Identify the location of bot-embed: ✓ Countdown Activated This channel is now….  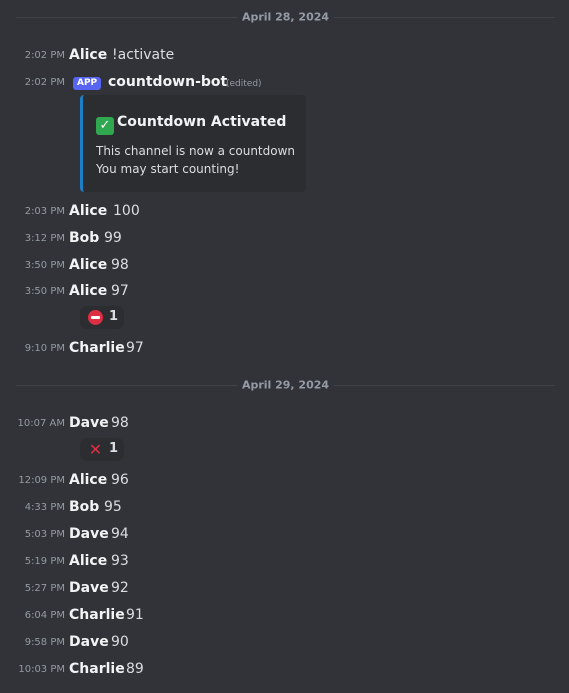
(193, 143).